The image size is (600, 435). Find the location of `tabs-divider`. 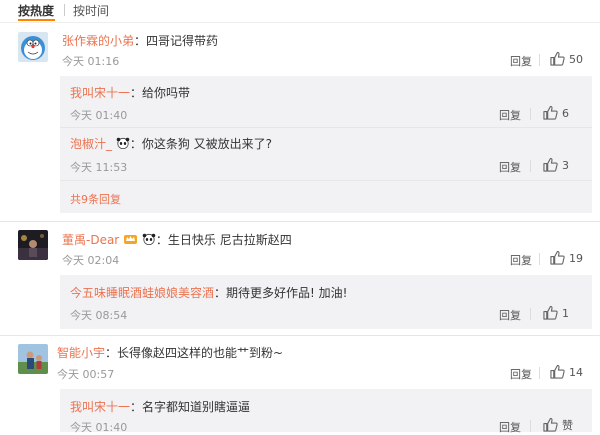

tabs-divider is located at coordinates (300, 22).